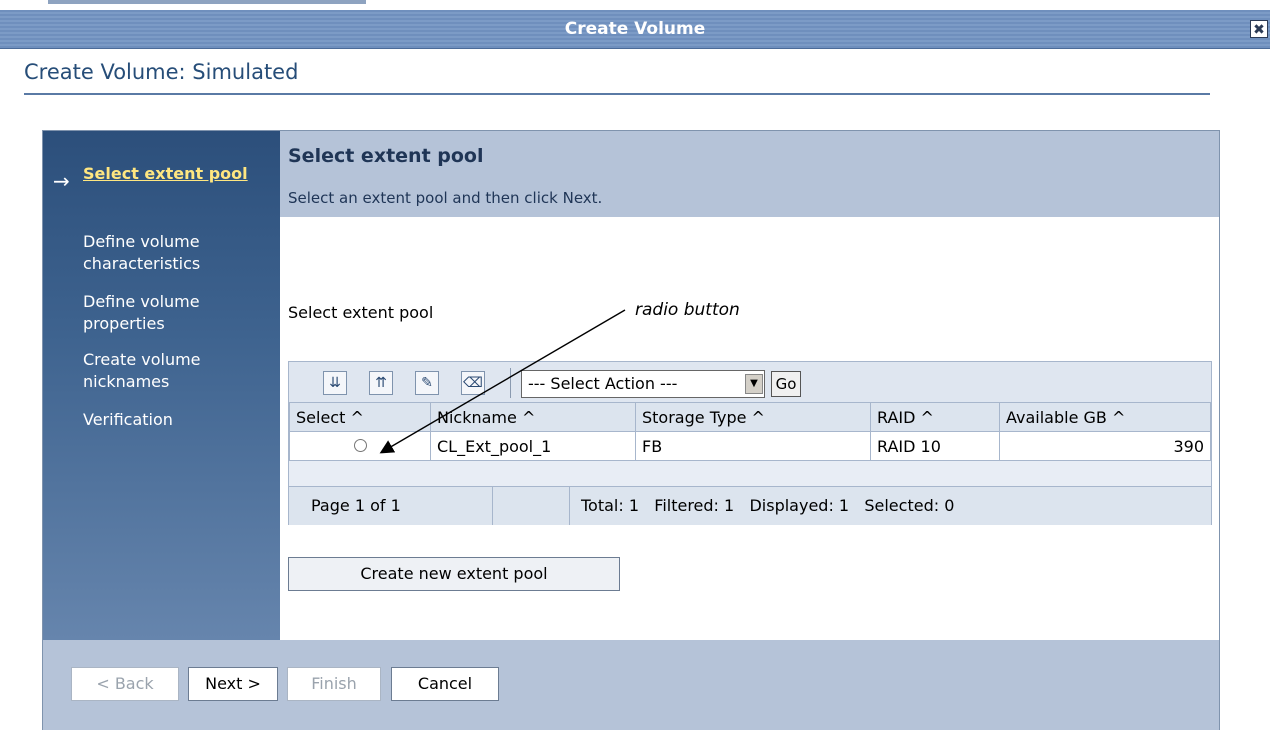  What do you see at coordinates (386, 156) in the screenshot?
I see `step-title: Select extent pool` at bounding box center [386, 156].